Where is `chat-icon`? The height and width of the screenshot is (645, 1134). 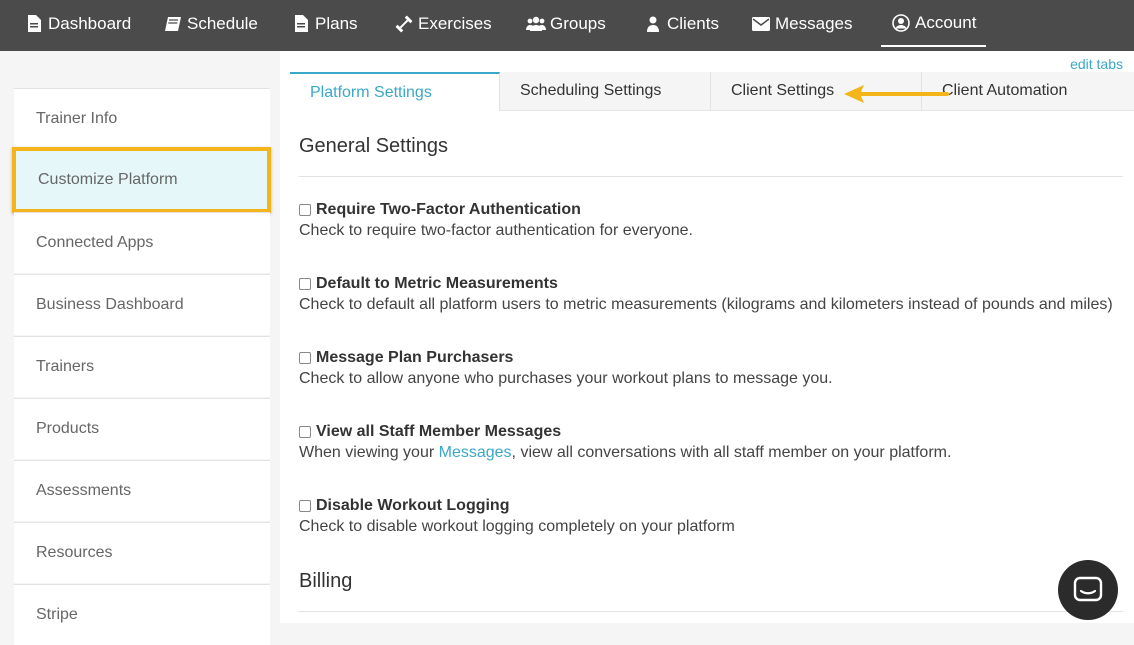 chat-icon is located at coordinates (1088, 589).